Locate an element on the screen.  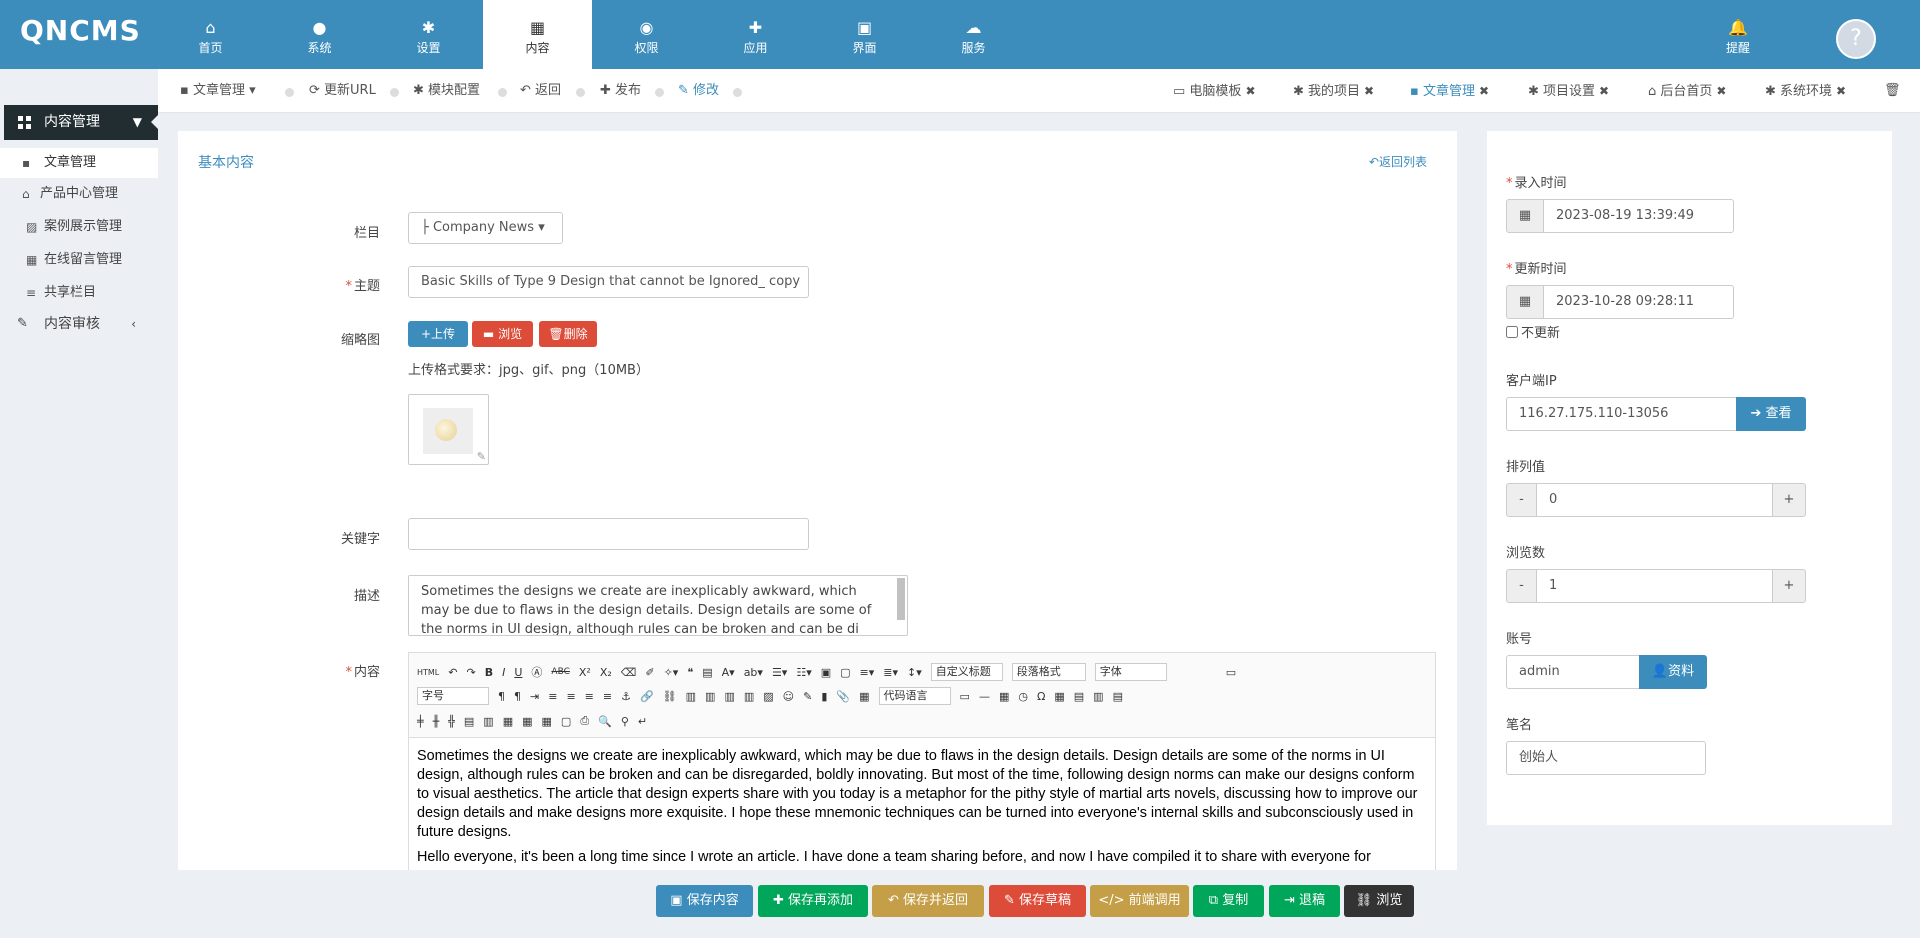
direction-rtl-icon: ¶ is located at coordinates (517, 696).